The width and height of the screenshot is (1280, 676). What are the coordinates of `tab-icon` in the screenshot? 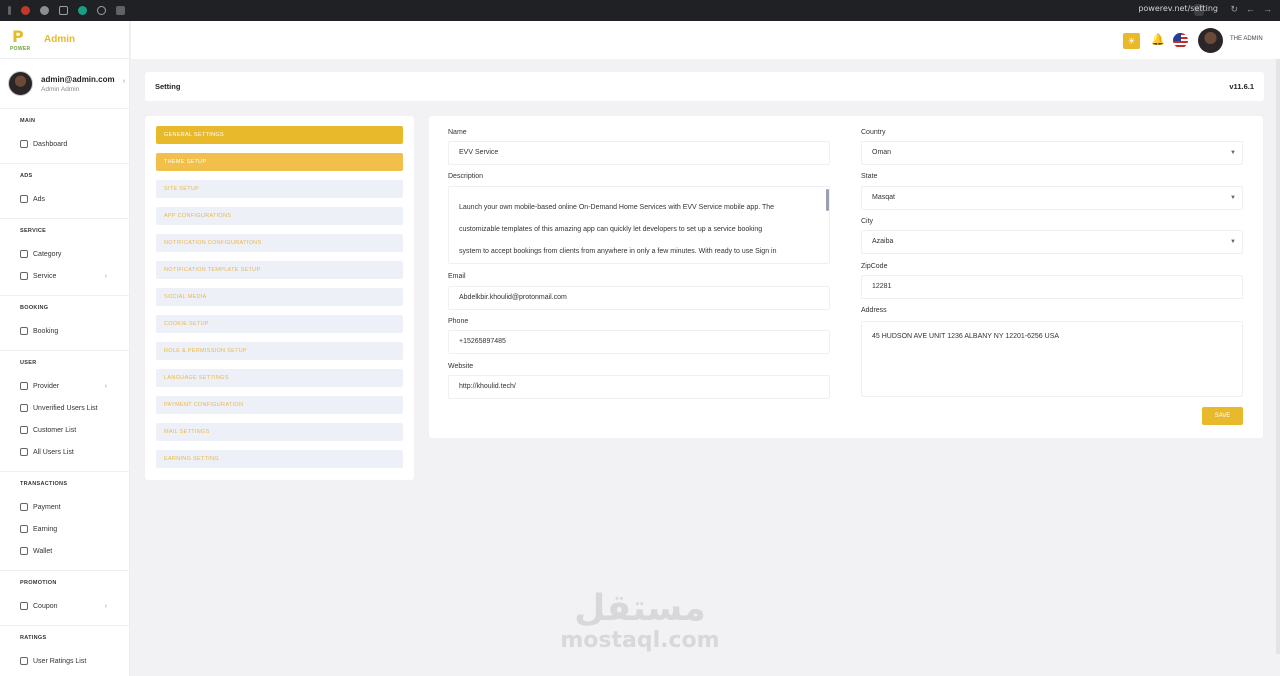 It's located at (63, 10).